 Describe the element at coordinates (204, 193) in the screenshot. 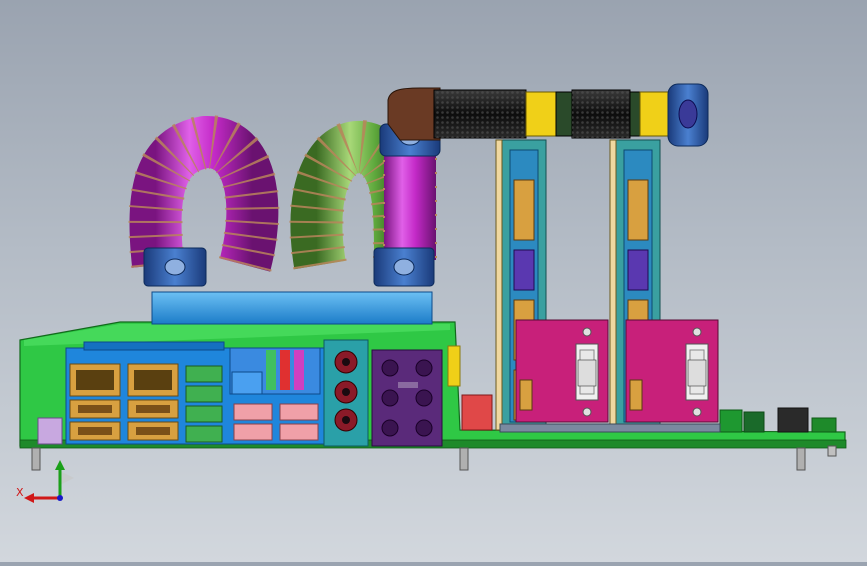

I see `magenta-tube-left` at that location.